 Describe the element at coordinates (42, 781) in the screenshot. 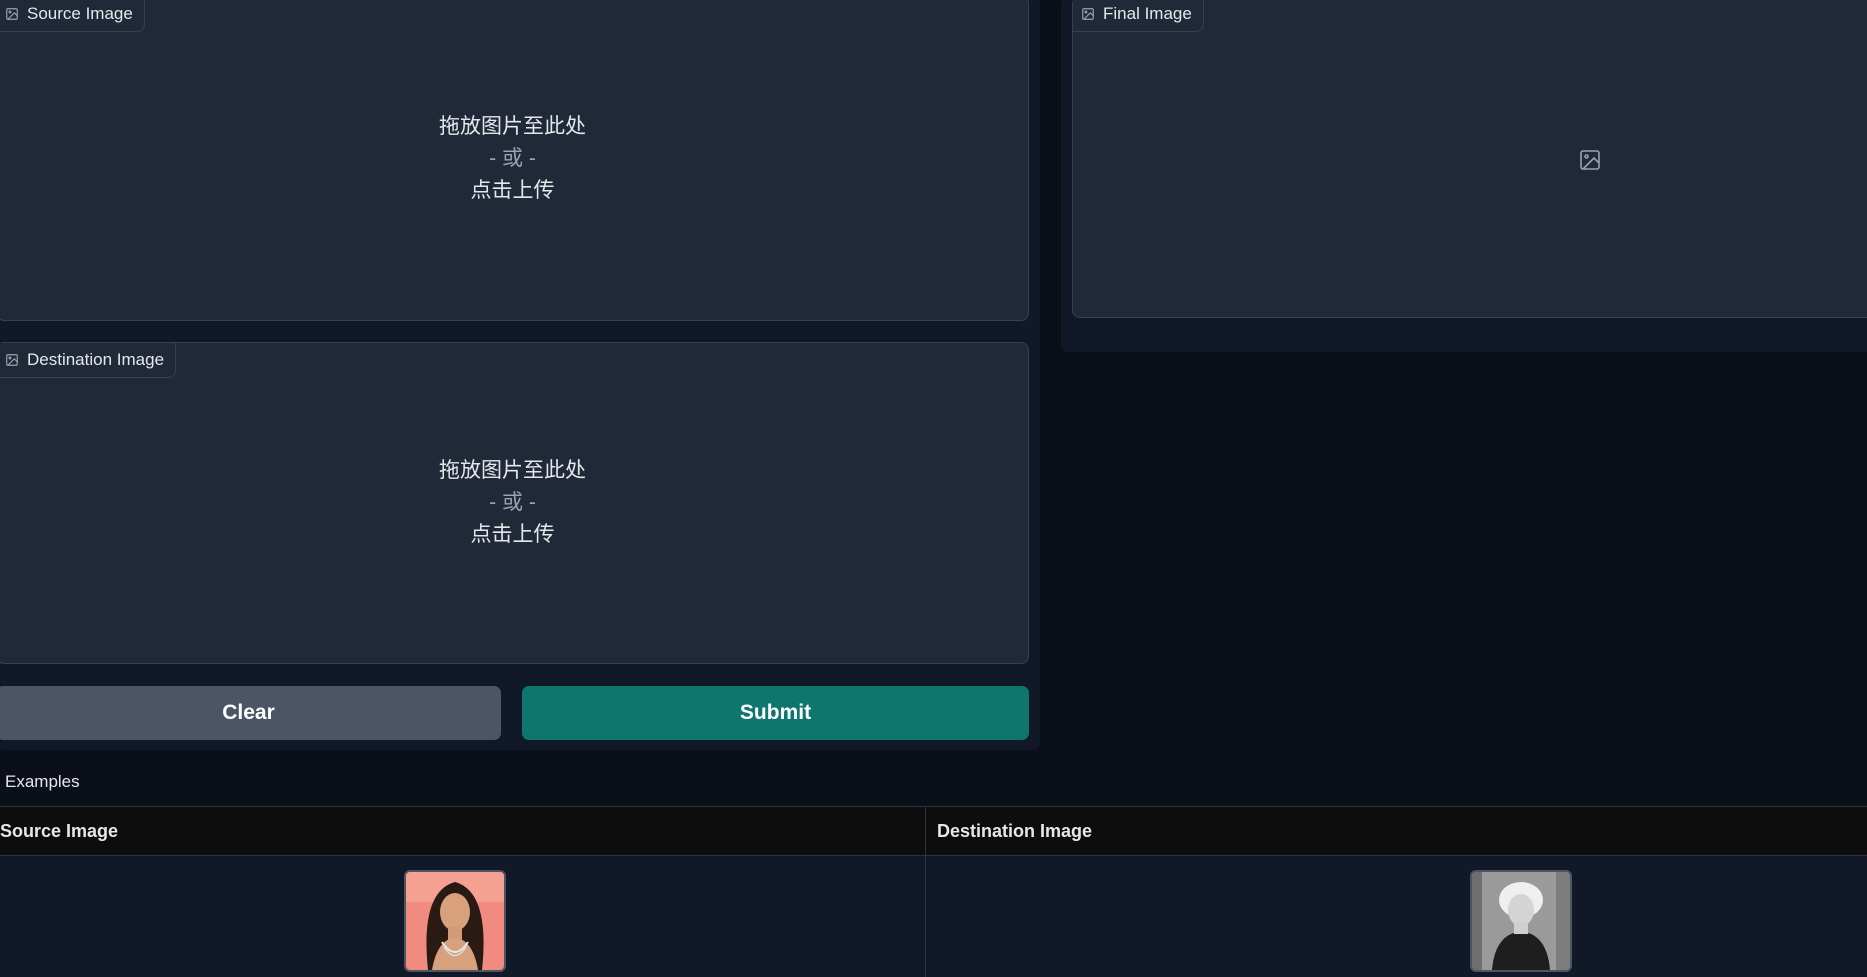

I see `examples-label: Examples` at that location.